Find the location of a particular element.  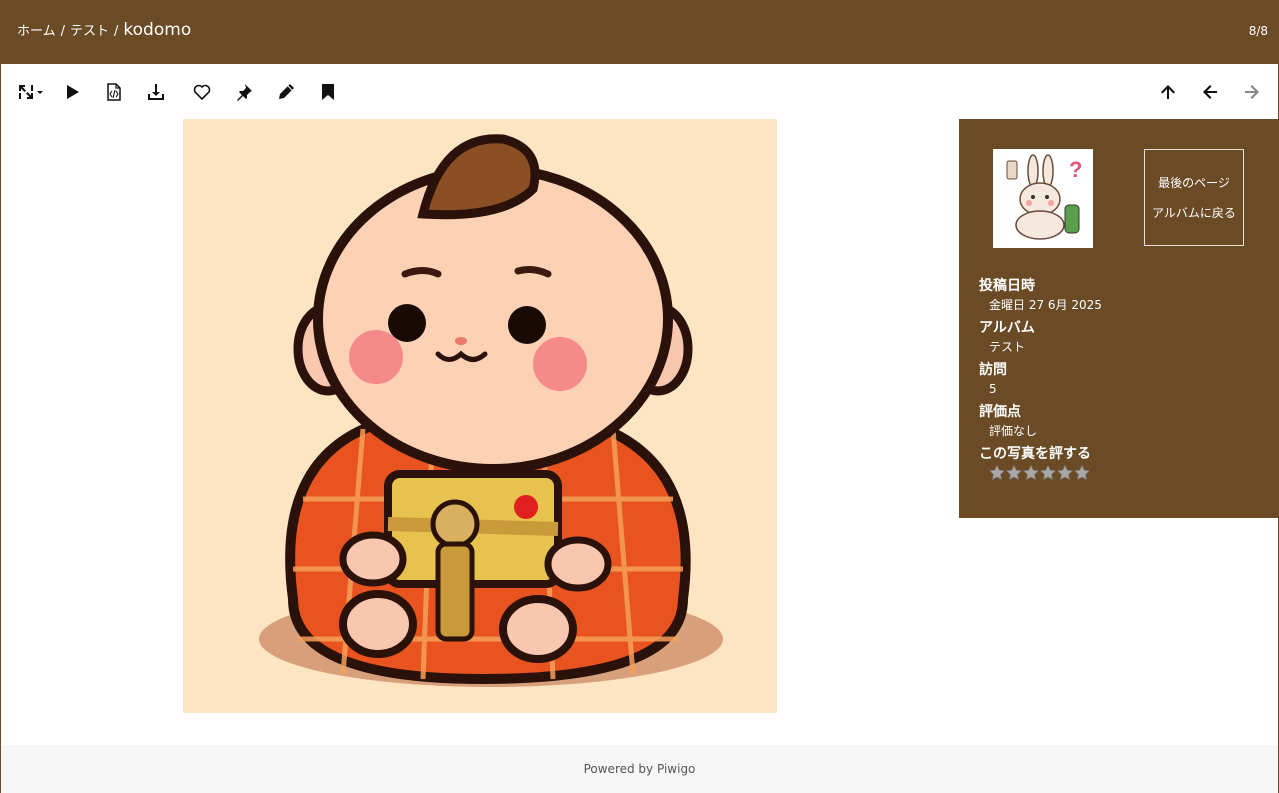

album-label: アルバム is located at coordinates (1007, 328).